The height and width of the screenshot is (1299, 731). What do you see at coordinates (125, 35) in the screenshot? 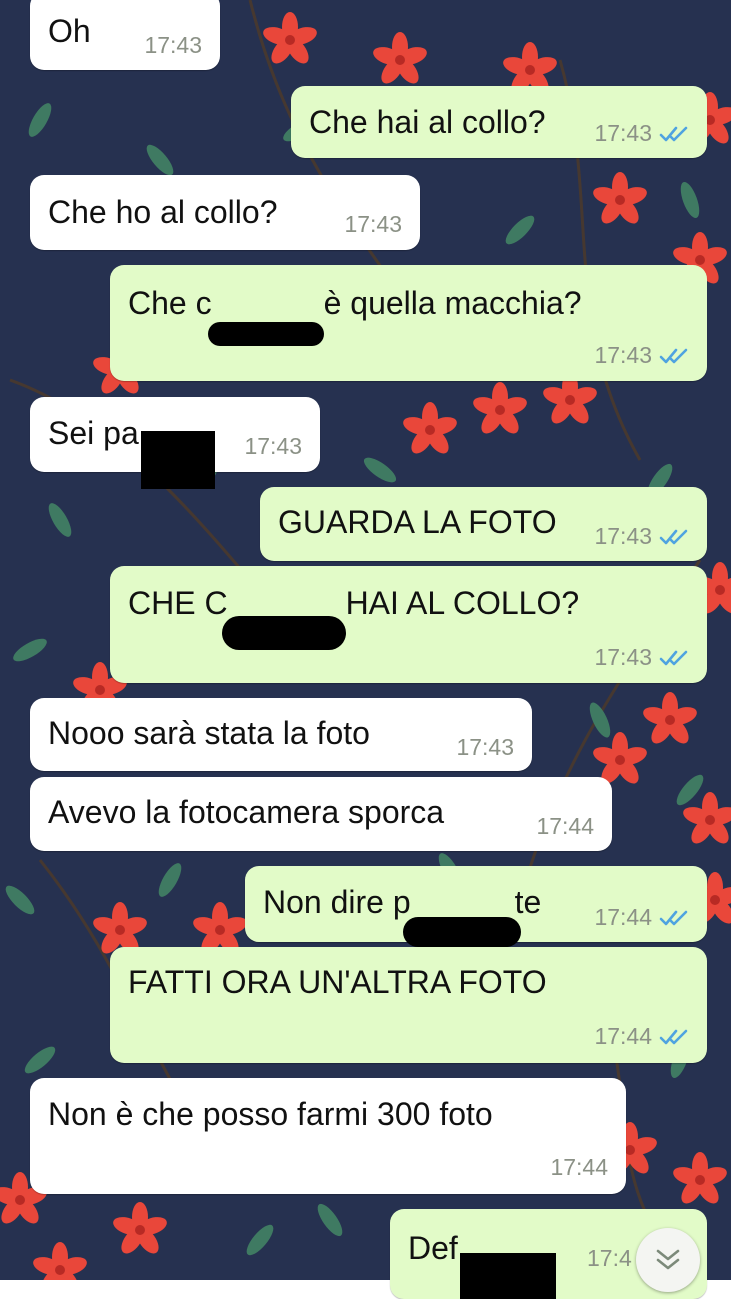
I see `message-incoming: Oh 17:43` at bounding box center [125, 35].